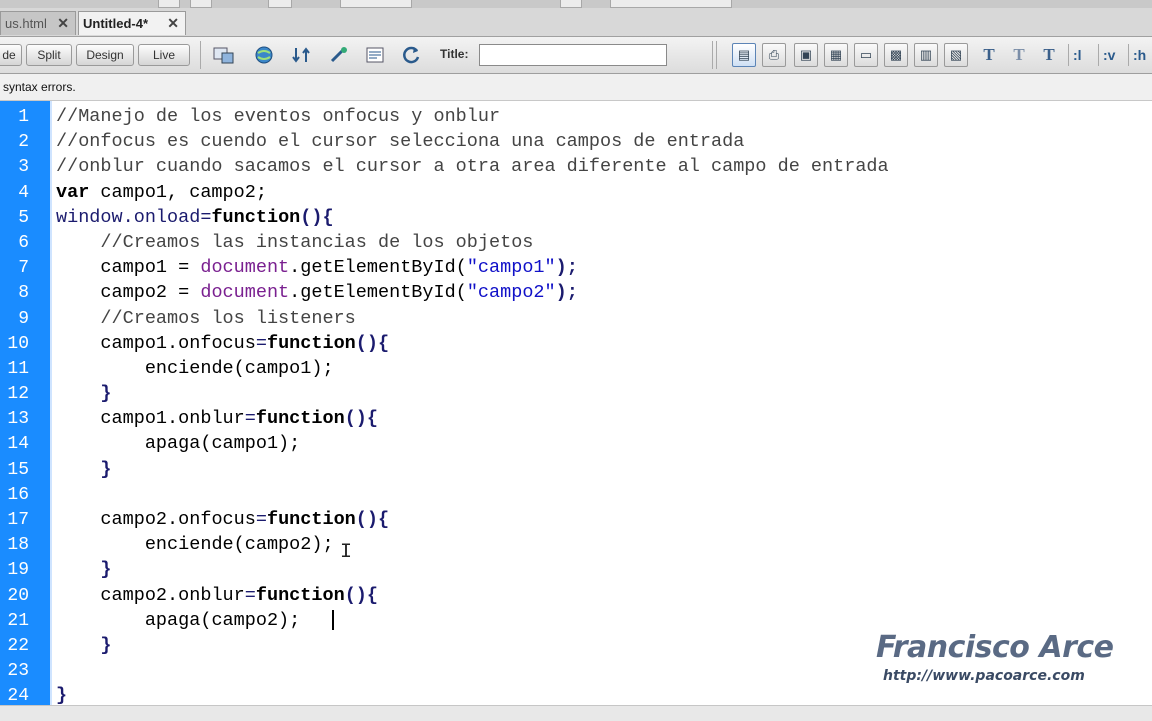 The image size is (1152, 721). What do you see at coordinates (376, 55) in the screenshot?
I see `file-manage-icon` at bounding box center [376, 55].